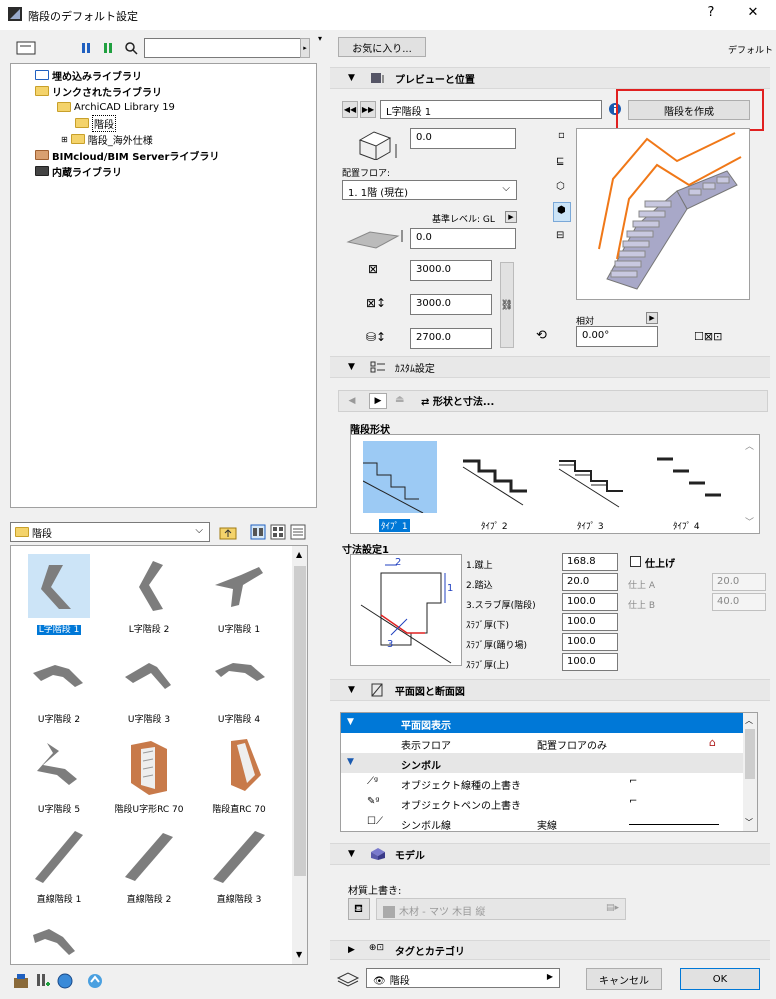 The width and height of the screenshot is (776, 999). Describe the element at coordinates (451, 338) in the screenshot. I see `height-field: 2700.0` at that location.